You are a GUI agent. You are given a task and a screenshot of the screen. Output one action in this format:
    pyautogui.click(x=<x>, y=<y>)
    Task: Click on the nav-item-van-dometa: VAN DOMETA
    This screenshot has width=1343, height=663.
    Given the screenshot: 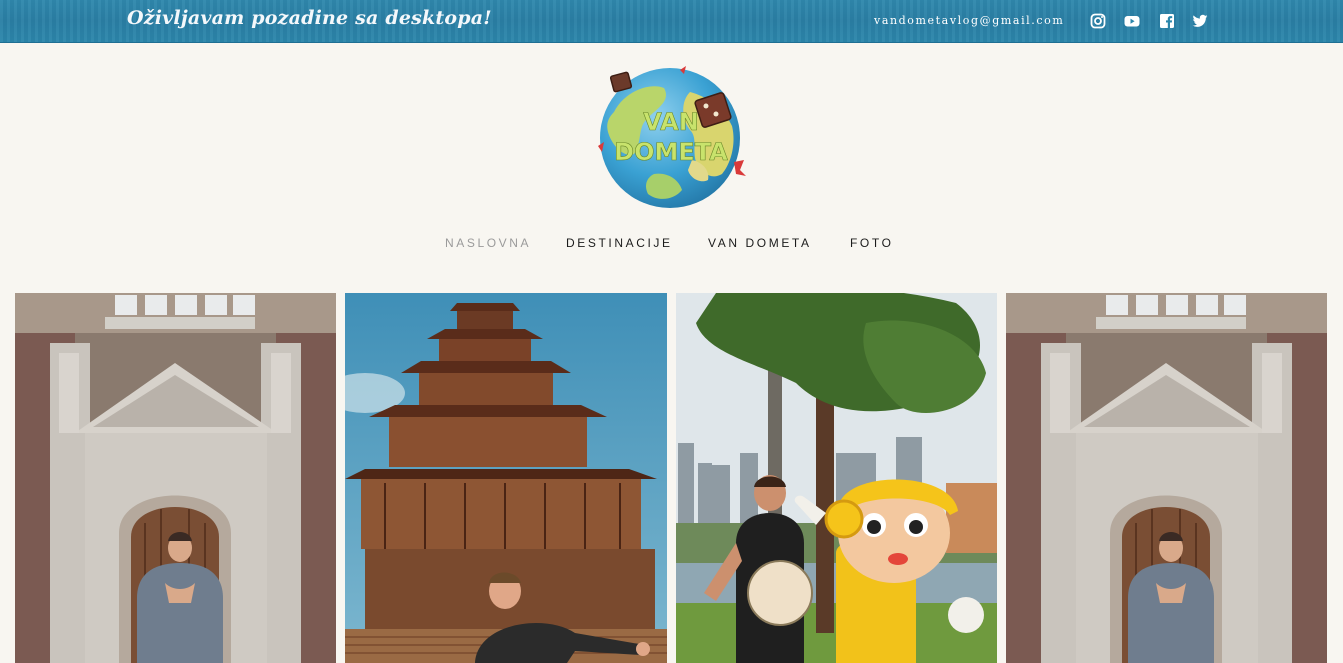 What is the action you would take?
    pyautogui.click(x=760, y=243)
    